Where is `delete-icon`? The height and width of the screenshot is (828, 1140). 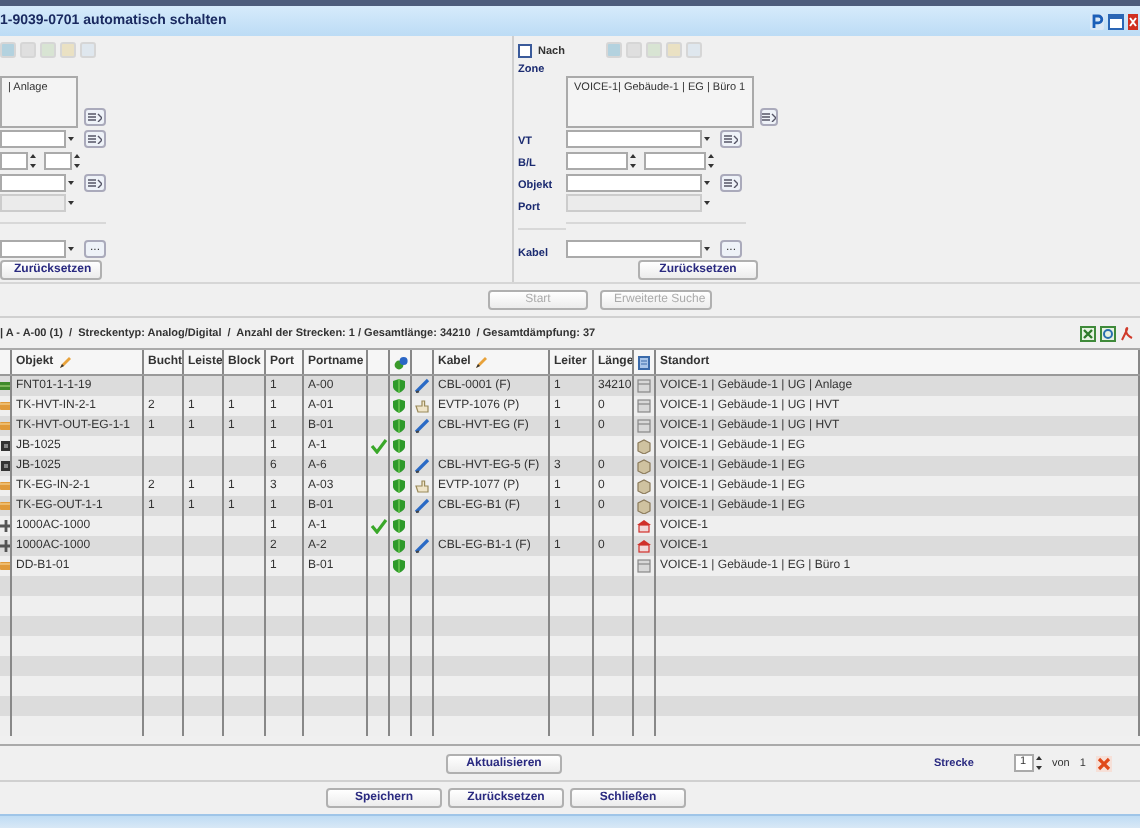
delete-icon is located at coordinates (1103, 763).